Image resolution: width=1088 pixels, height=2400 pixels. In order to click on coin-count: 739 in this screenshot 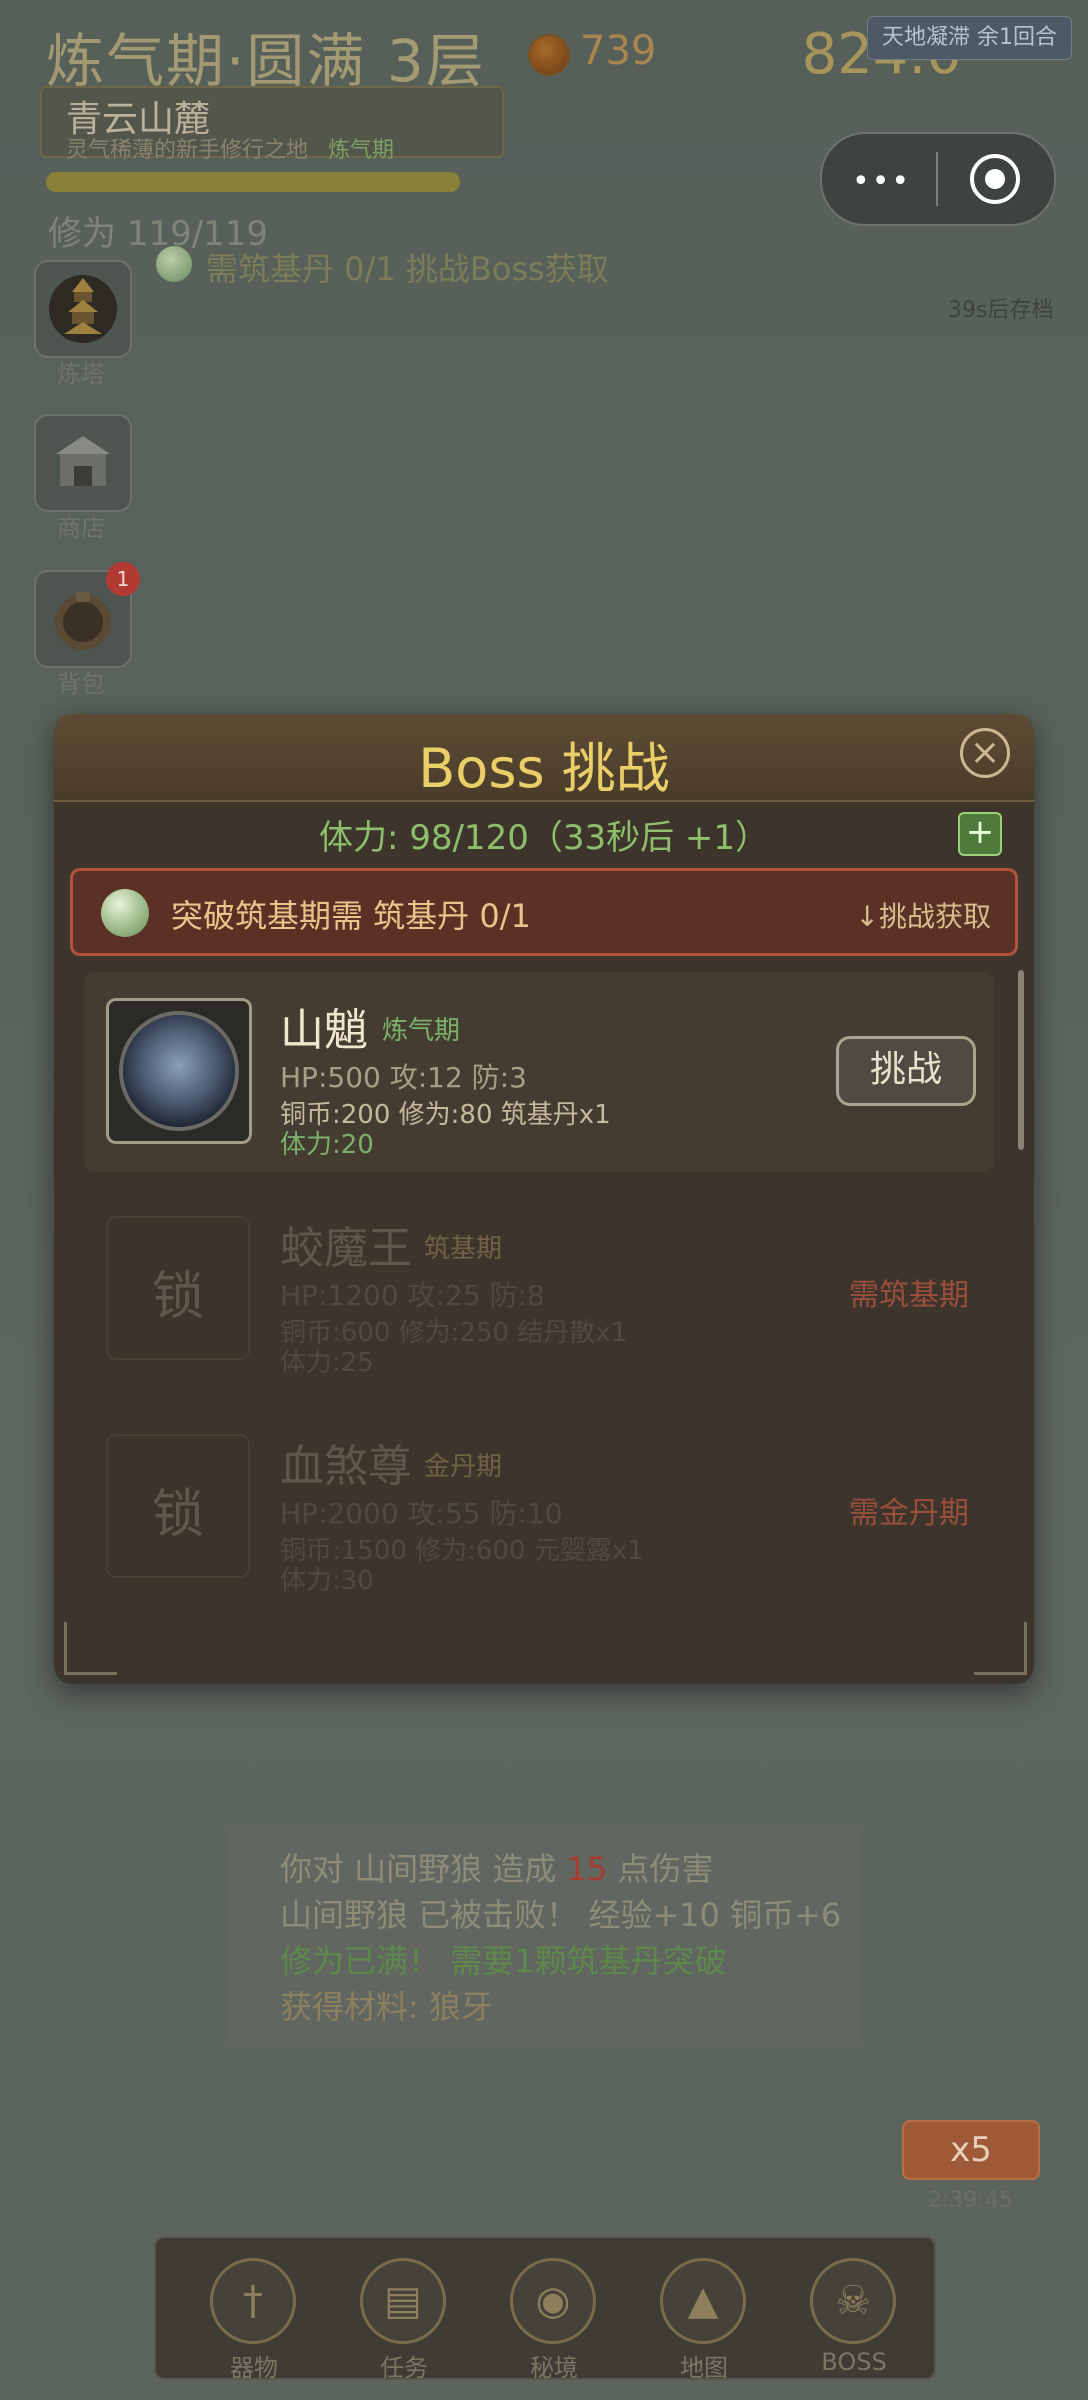, I will do `click(618, 51)`.